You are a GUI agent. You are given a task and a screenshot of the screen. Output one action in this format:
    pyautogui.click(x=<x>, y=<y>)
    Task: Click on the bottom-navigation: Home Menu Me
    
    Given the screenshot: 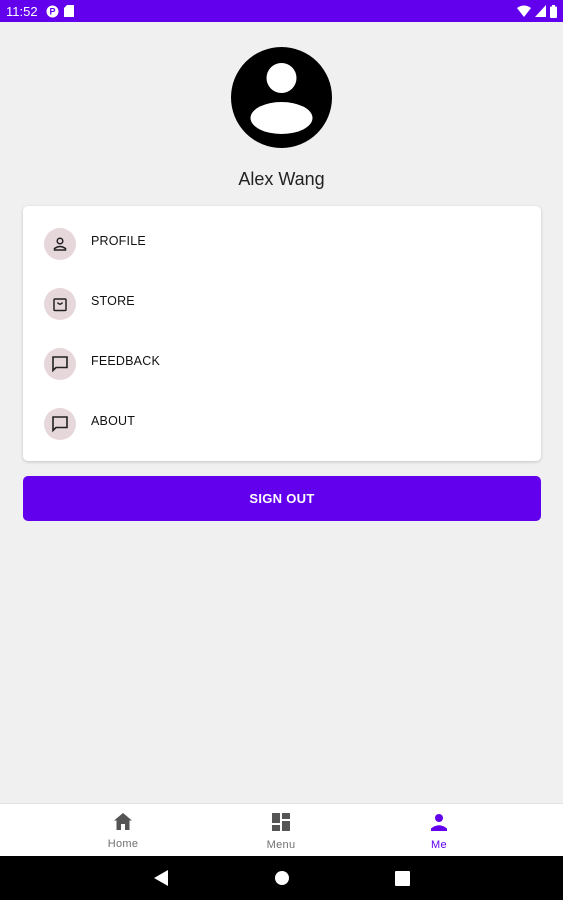 What is the action you would take?
    pyautogui.click(x=281, y=829)
    